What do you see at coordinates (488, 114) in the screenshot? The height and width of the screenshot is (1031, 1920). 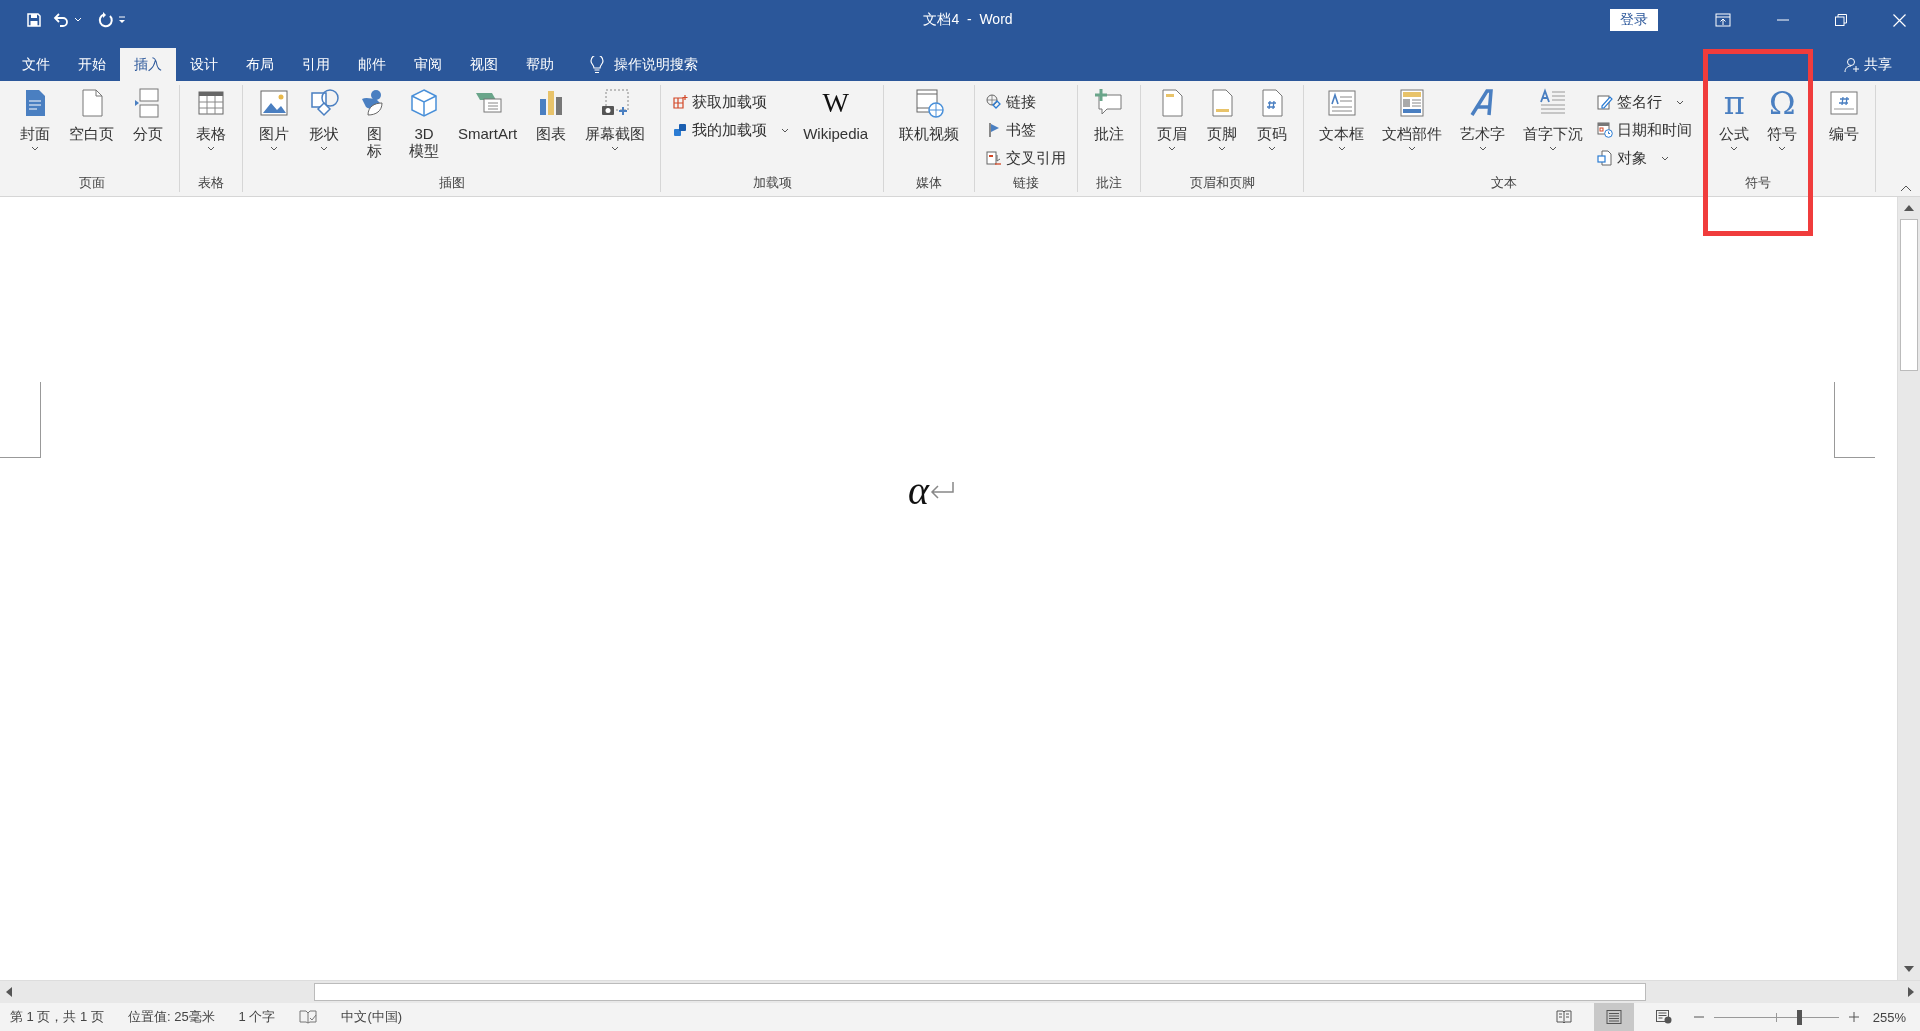 I see `ribbon-button: SmartArt` at bounding box center [488, 114].